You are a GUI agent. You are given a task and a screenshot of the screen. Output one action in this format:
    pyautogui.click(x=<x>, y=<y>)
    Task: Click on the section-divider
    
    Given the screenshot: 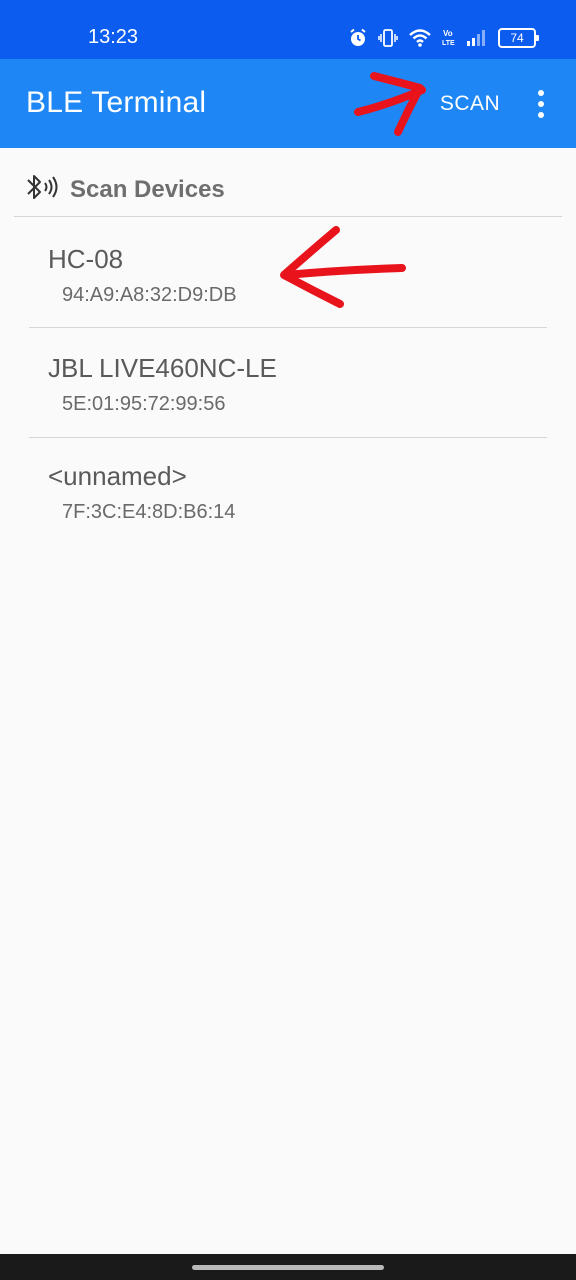 What is the action you would take?
    pyautogui.click(x=288, y=216)
    